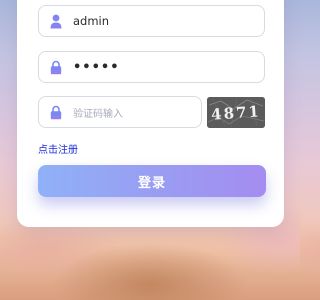  I want to click on captcha-text: 4871, so click(236, 112).